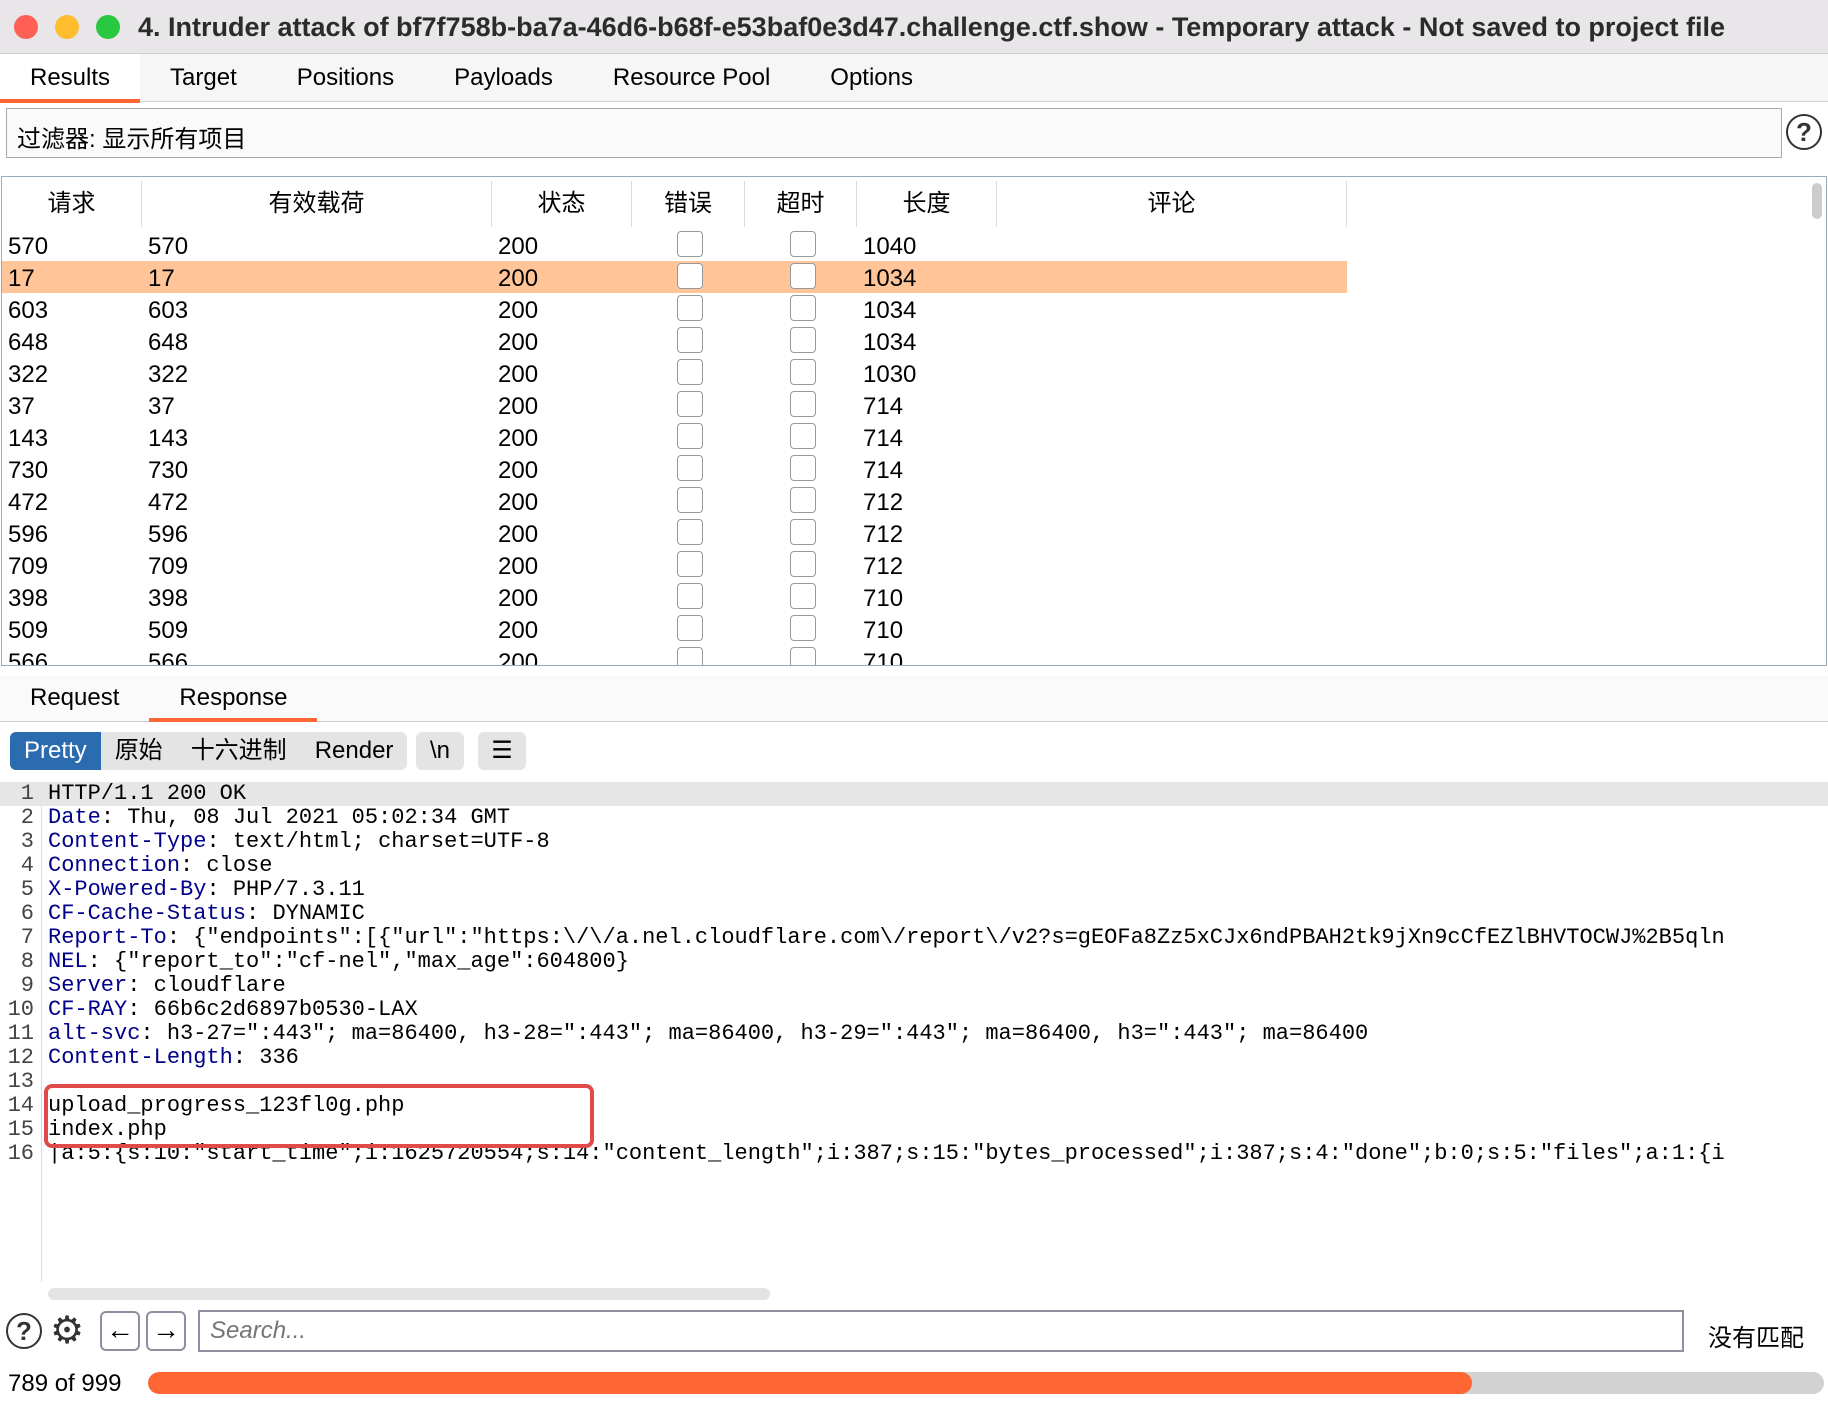 Image resolution: width=1828 pixels, height=1404 pixels. What do you see at coordinates (72, 204) in the screenshot?
I see `column-header: 请求` at bounding box center [72, 204].